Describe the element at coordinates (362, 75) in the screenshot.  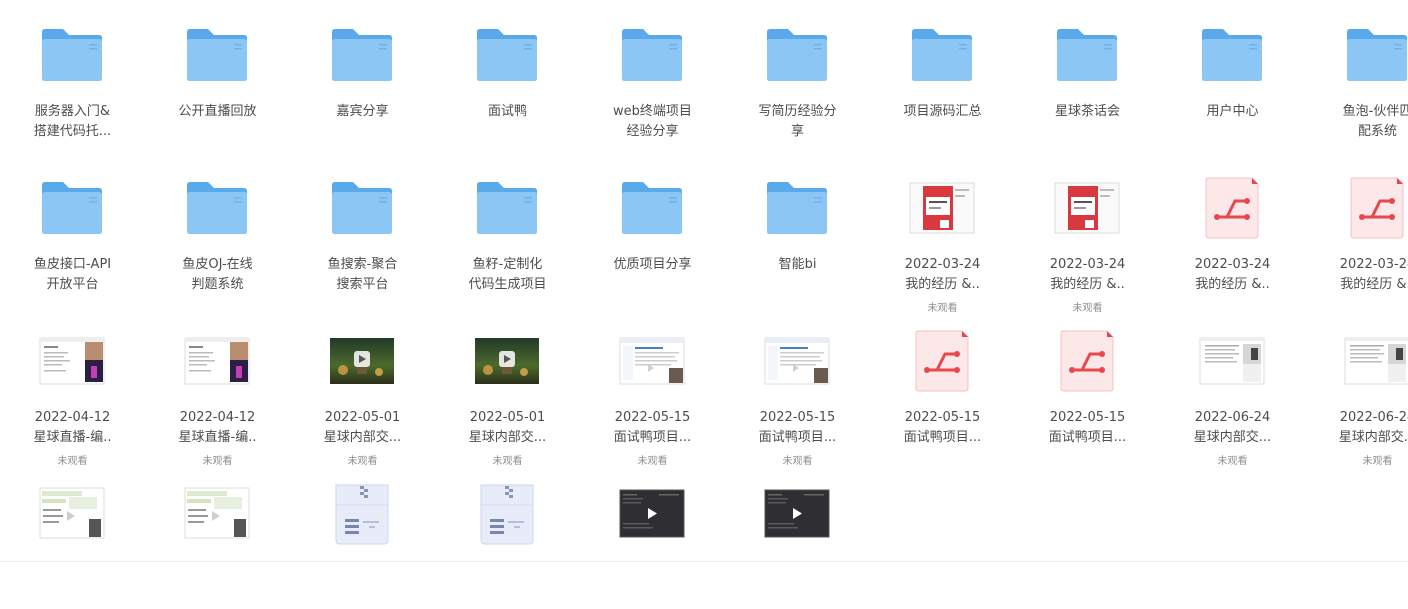
I see `folder-item: 嘉宾分享` at that location.